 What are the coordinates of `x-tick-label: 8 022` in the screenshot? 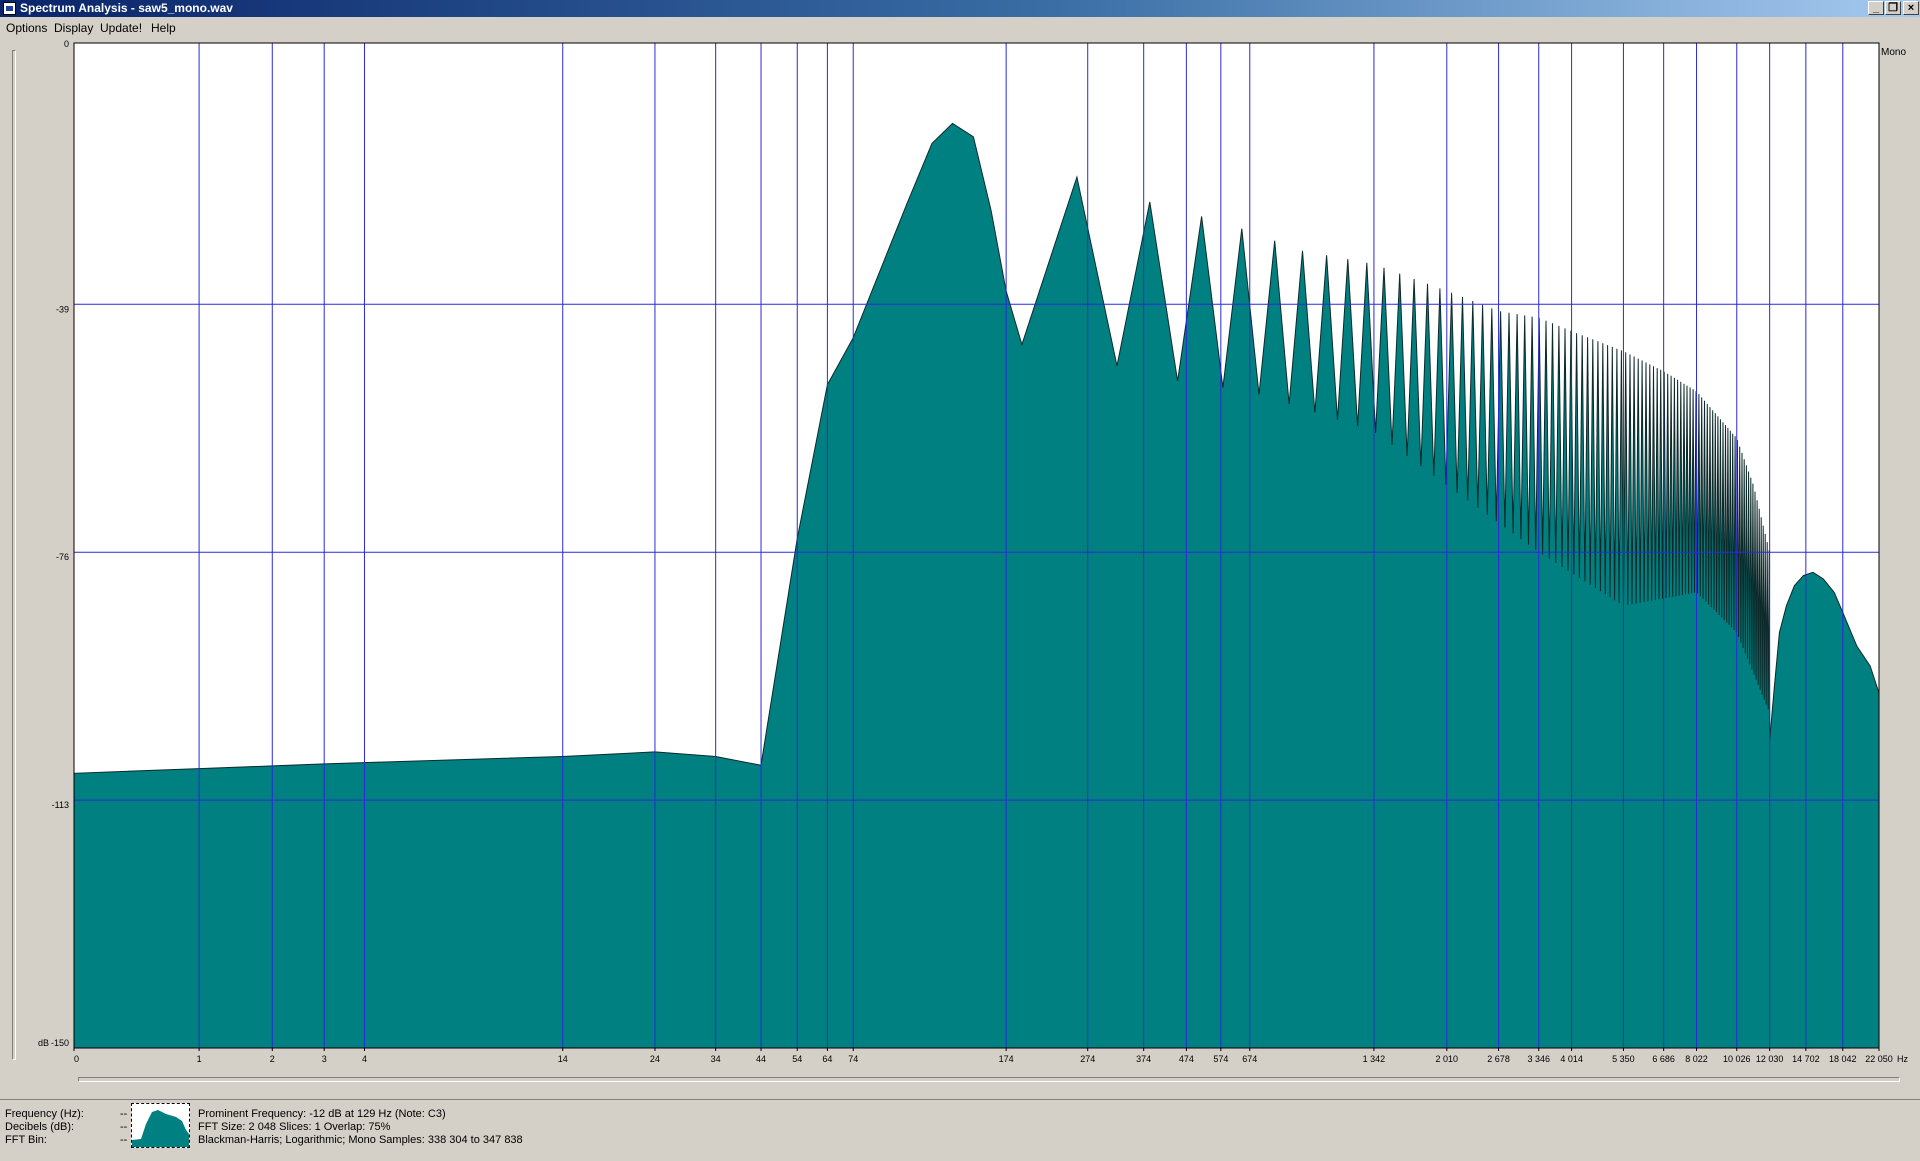 It's located at (1696, 1059).